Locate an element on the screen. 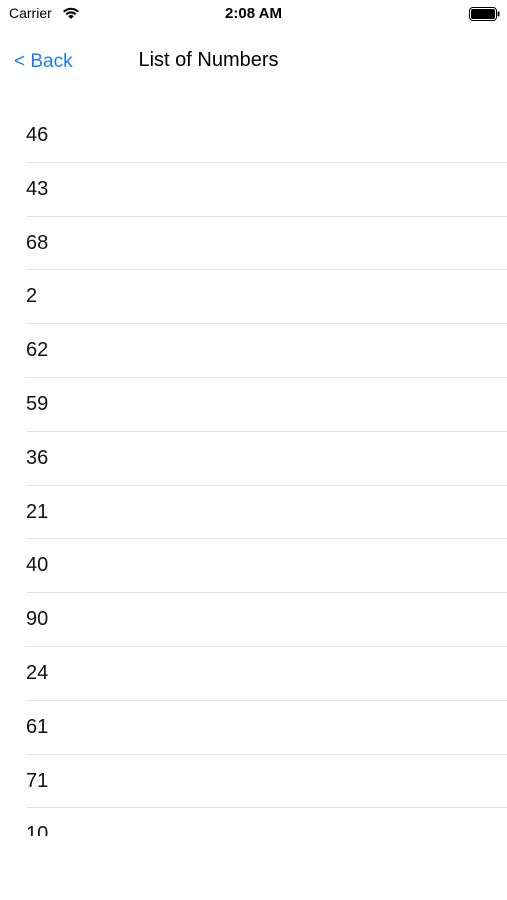 The height and width of the screenshot is (900, 507). list-item-label: 68 is located at coordinates (37, 242).